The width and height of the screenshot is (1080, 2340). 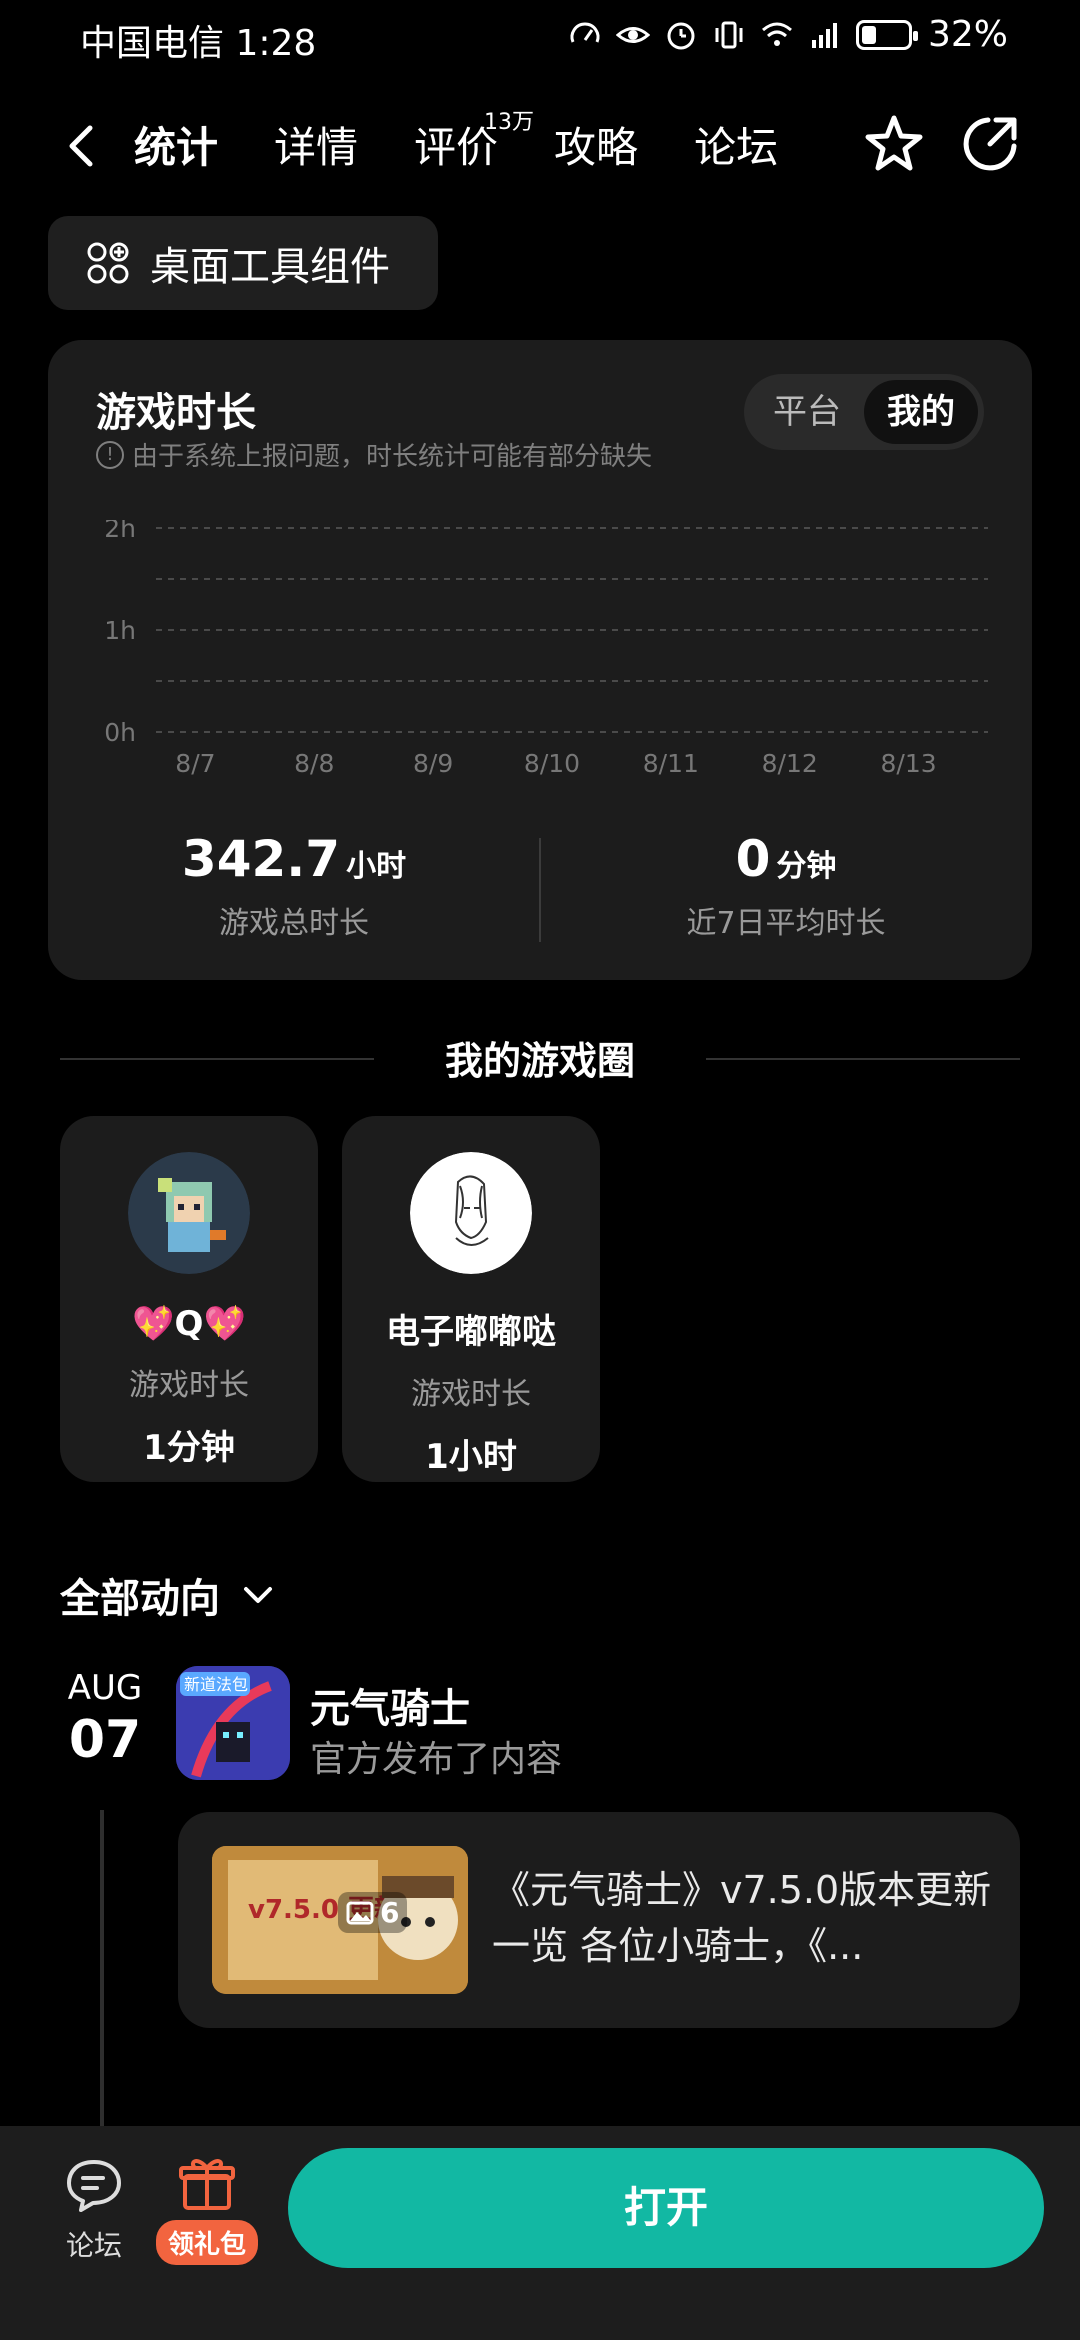 I want to click on tab-details: 详情, so click(x=316, y=149).